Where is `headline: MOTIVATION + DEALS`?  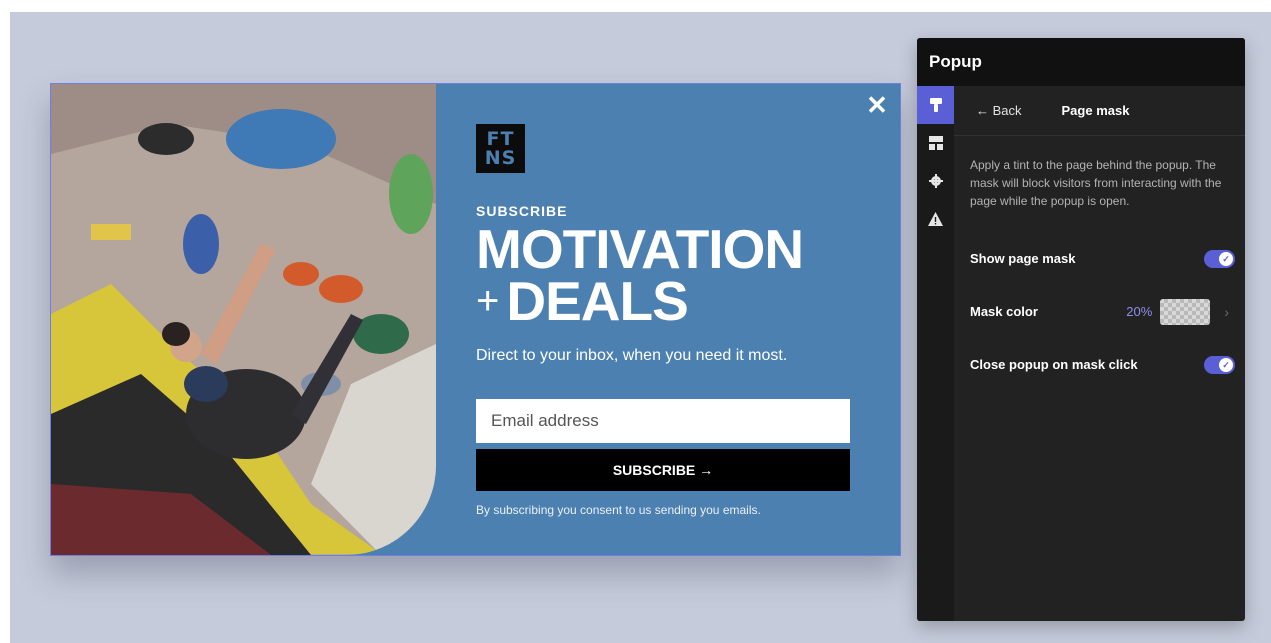 headline: MOTIVATION + DEALS is located at coordinates (664, 273).